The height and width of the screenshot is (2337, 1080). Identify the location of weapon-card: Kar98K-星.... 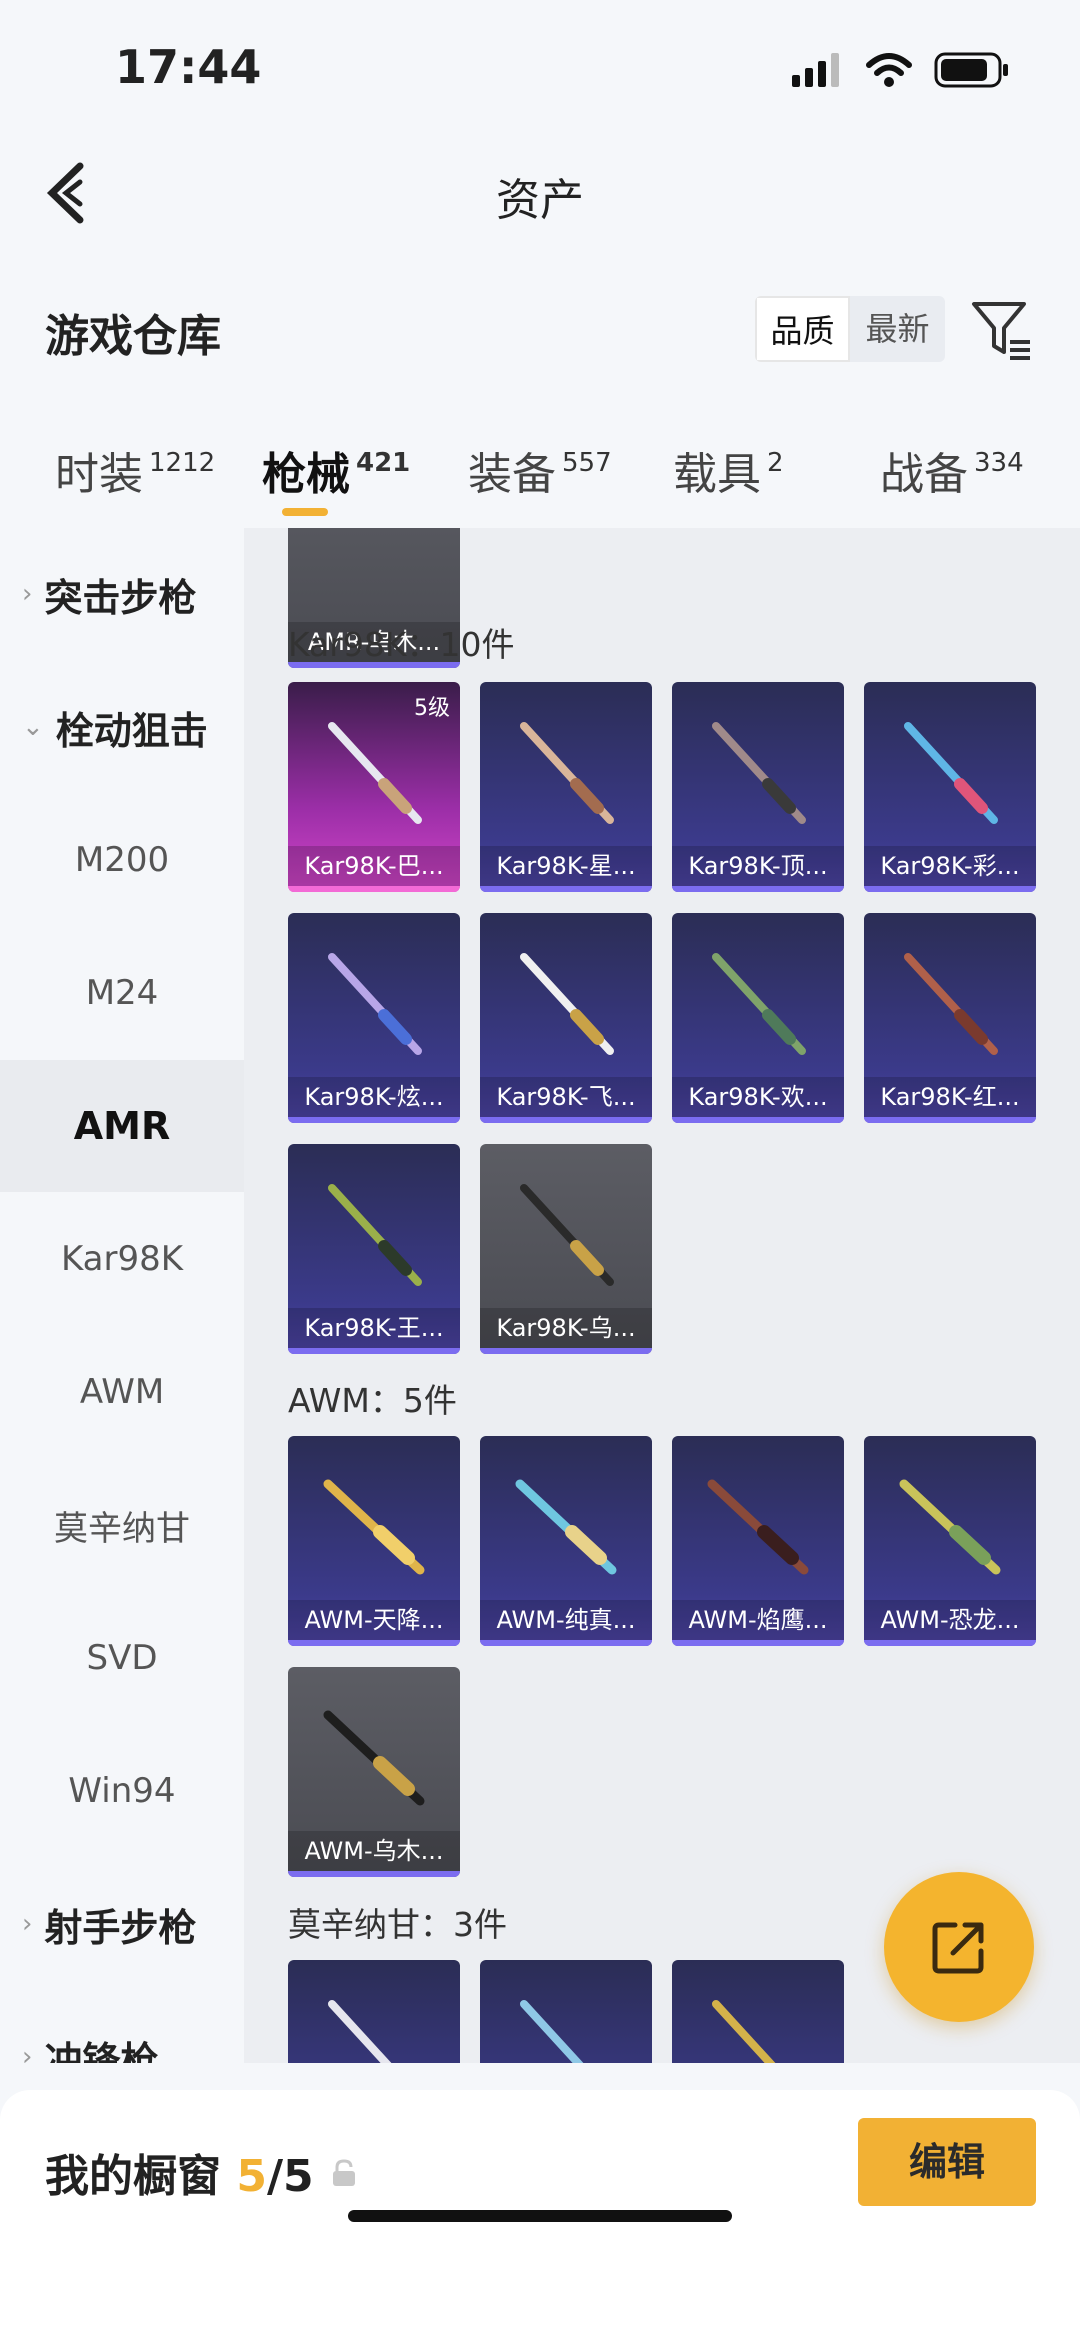
(566, 787).